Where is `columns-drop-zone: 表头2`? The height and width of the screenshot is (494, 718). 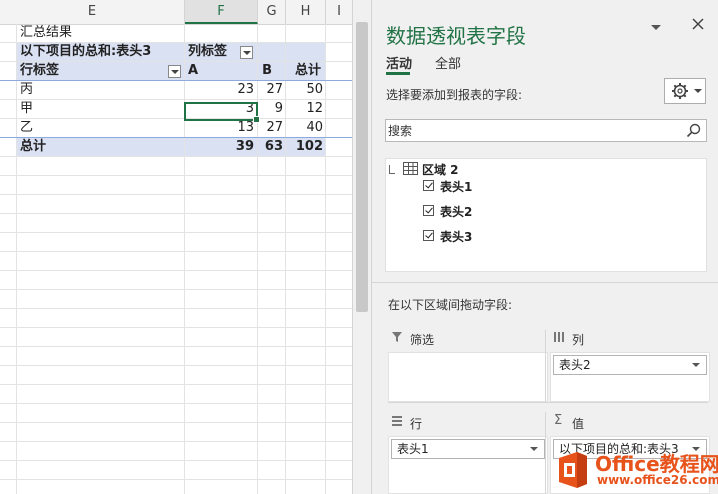 columns-drop-zone: 表头2 is located at coordinates (630, 377).